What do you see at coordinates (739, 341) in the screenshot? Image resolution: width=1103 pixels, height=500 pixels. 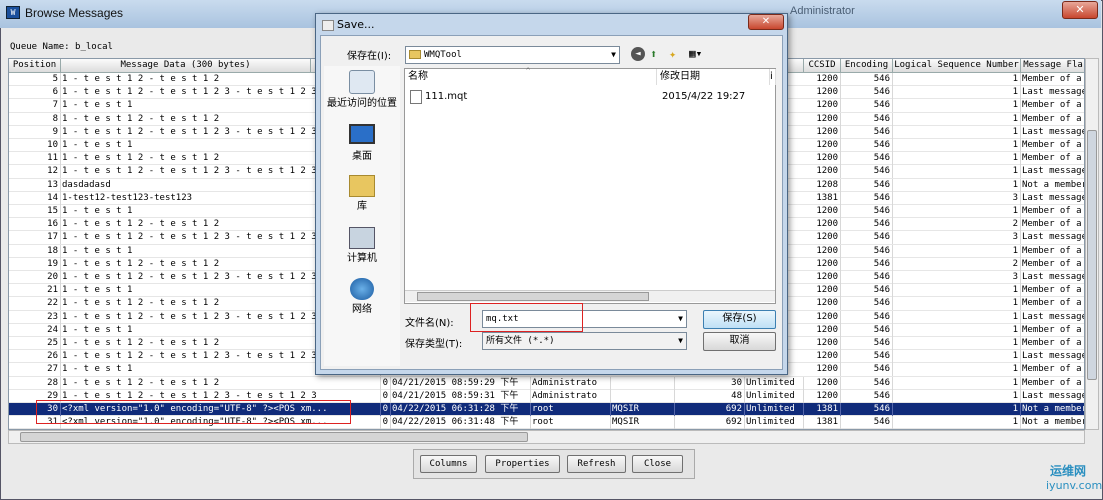 I see `dialog-cancel-button: 取消` at bounding box center [739, 341].